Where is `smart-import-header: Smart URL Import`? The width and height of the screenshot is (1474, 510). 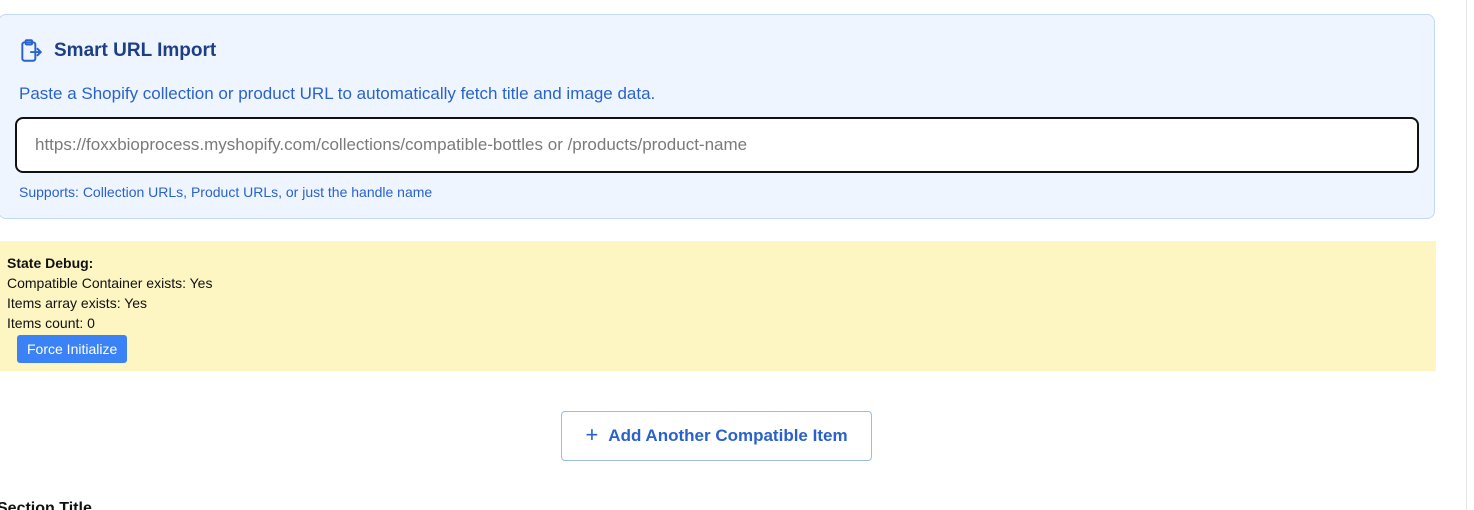
smart-import-header: Smart URL Import is located at coordinates (117, 51).